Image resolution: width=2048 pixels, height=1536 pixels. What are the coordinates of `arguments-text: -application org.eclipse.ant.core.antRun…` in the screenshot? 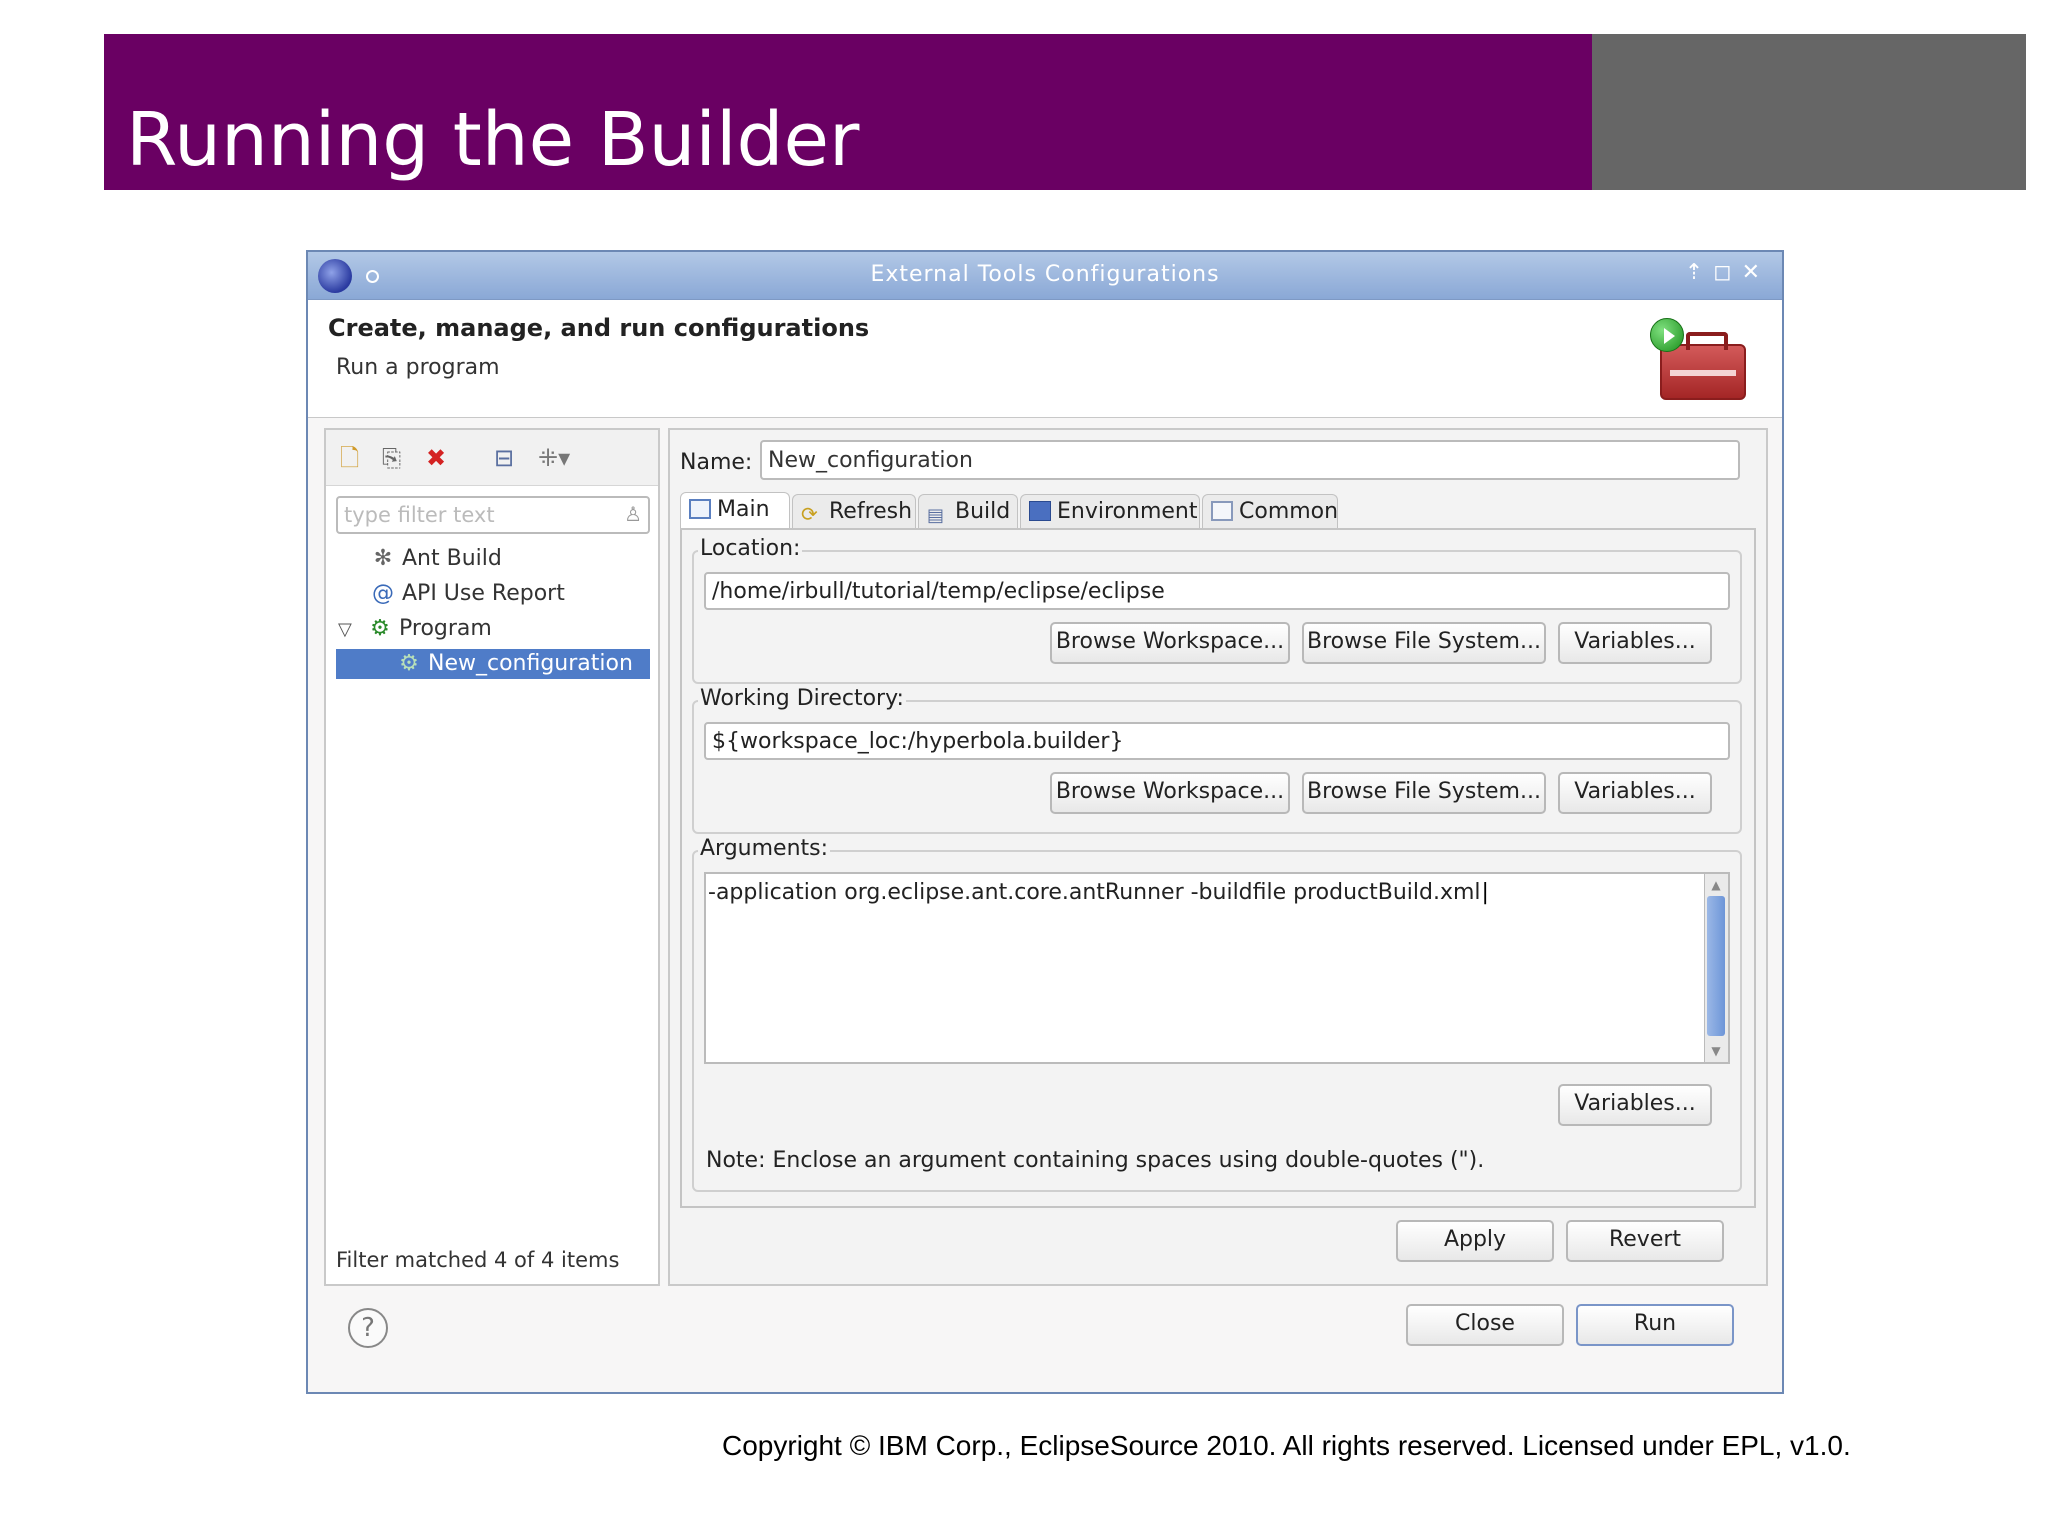 It's located at (1098, 892).